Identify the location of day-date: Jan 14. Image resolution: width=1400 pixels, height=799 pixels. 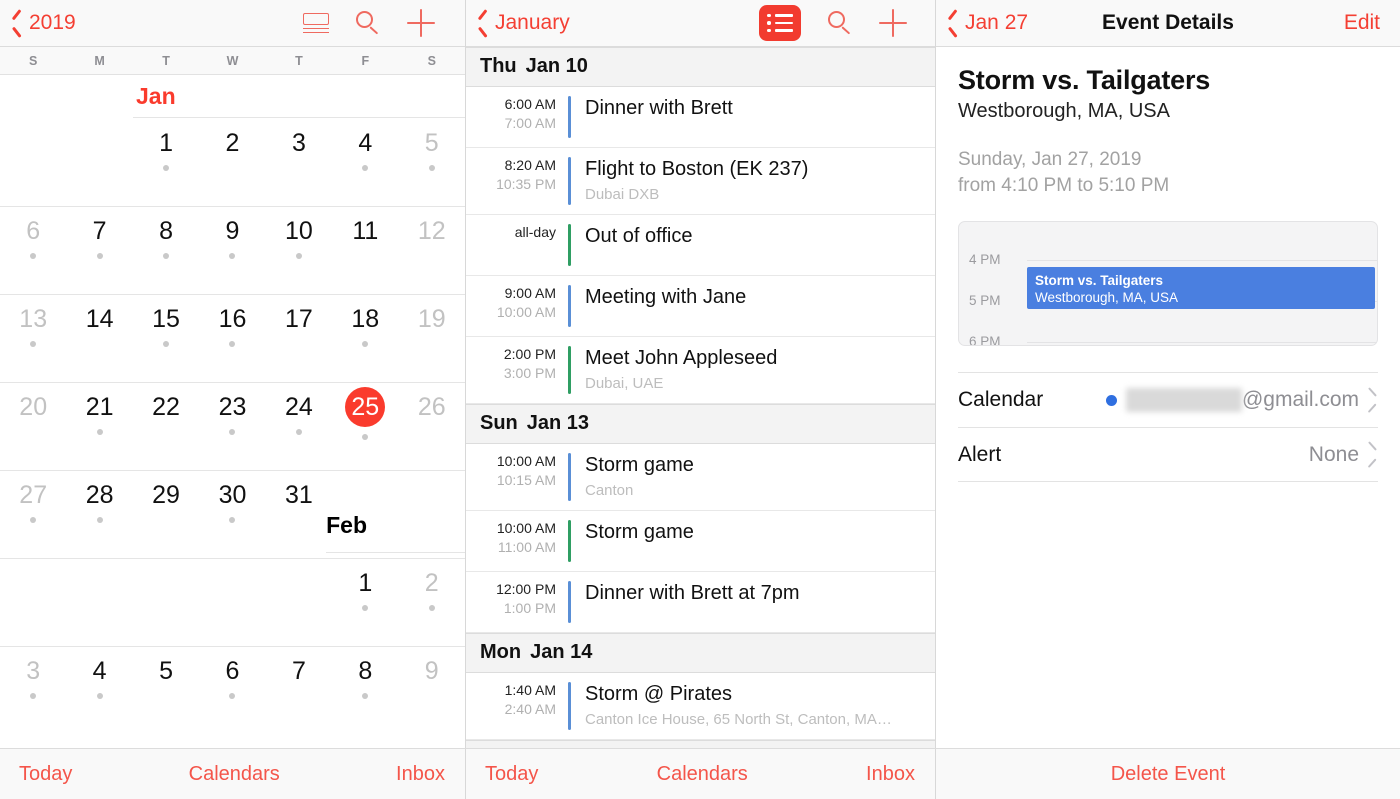
(561, 652).